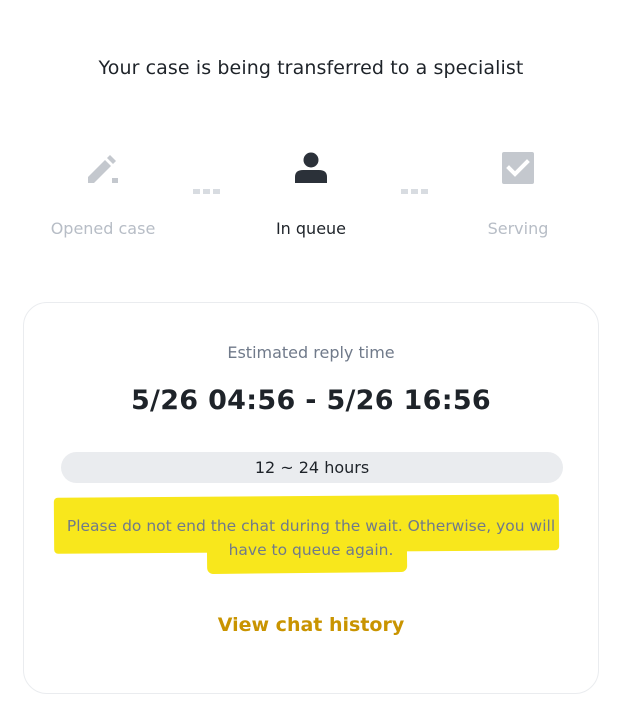 Image resolution: width=625 pixels, height=709 pixels. Describe the element at coordinates (311, 228) in the screenshot. I see `step-label: In queue` at that location.